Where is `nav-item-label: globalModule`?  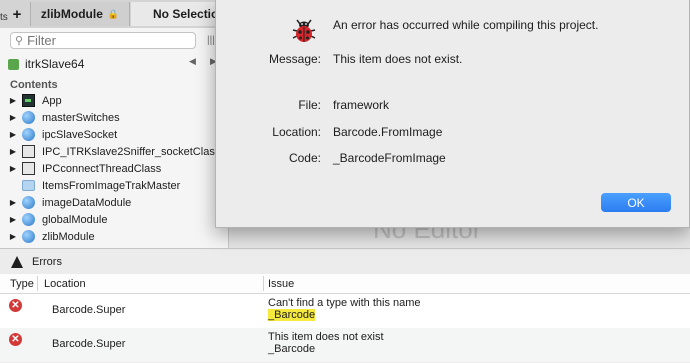 nav-item-label: globalModule is located at coordinates (75, 219).